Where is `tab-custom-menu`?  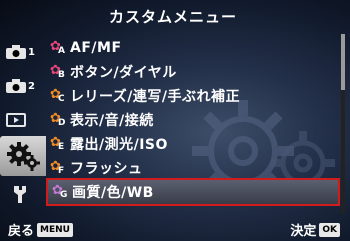 tab-custom-menu is located at coordinates (23, 156).